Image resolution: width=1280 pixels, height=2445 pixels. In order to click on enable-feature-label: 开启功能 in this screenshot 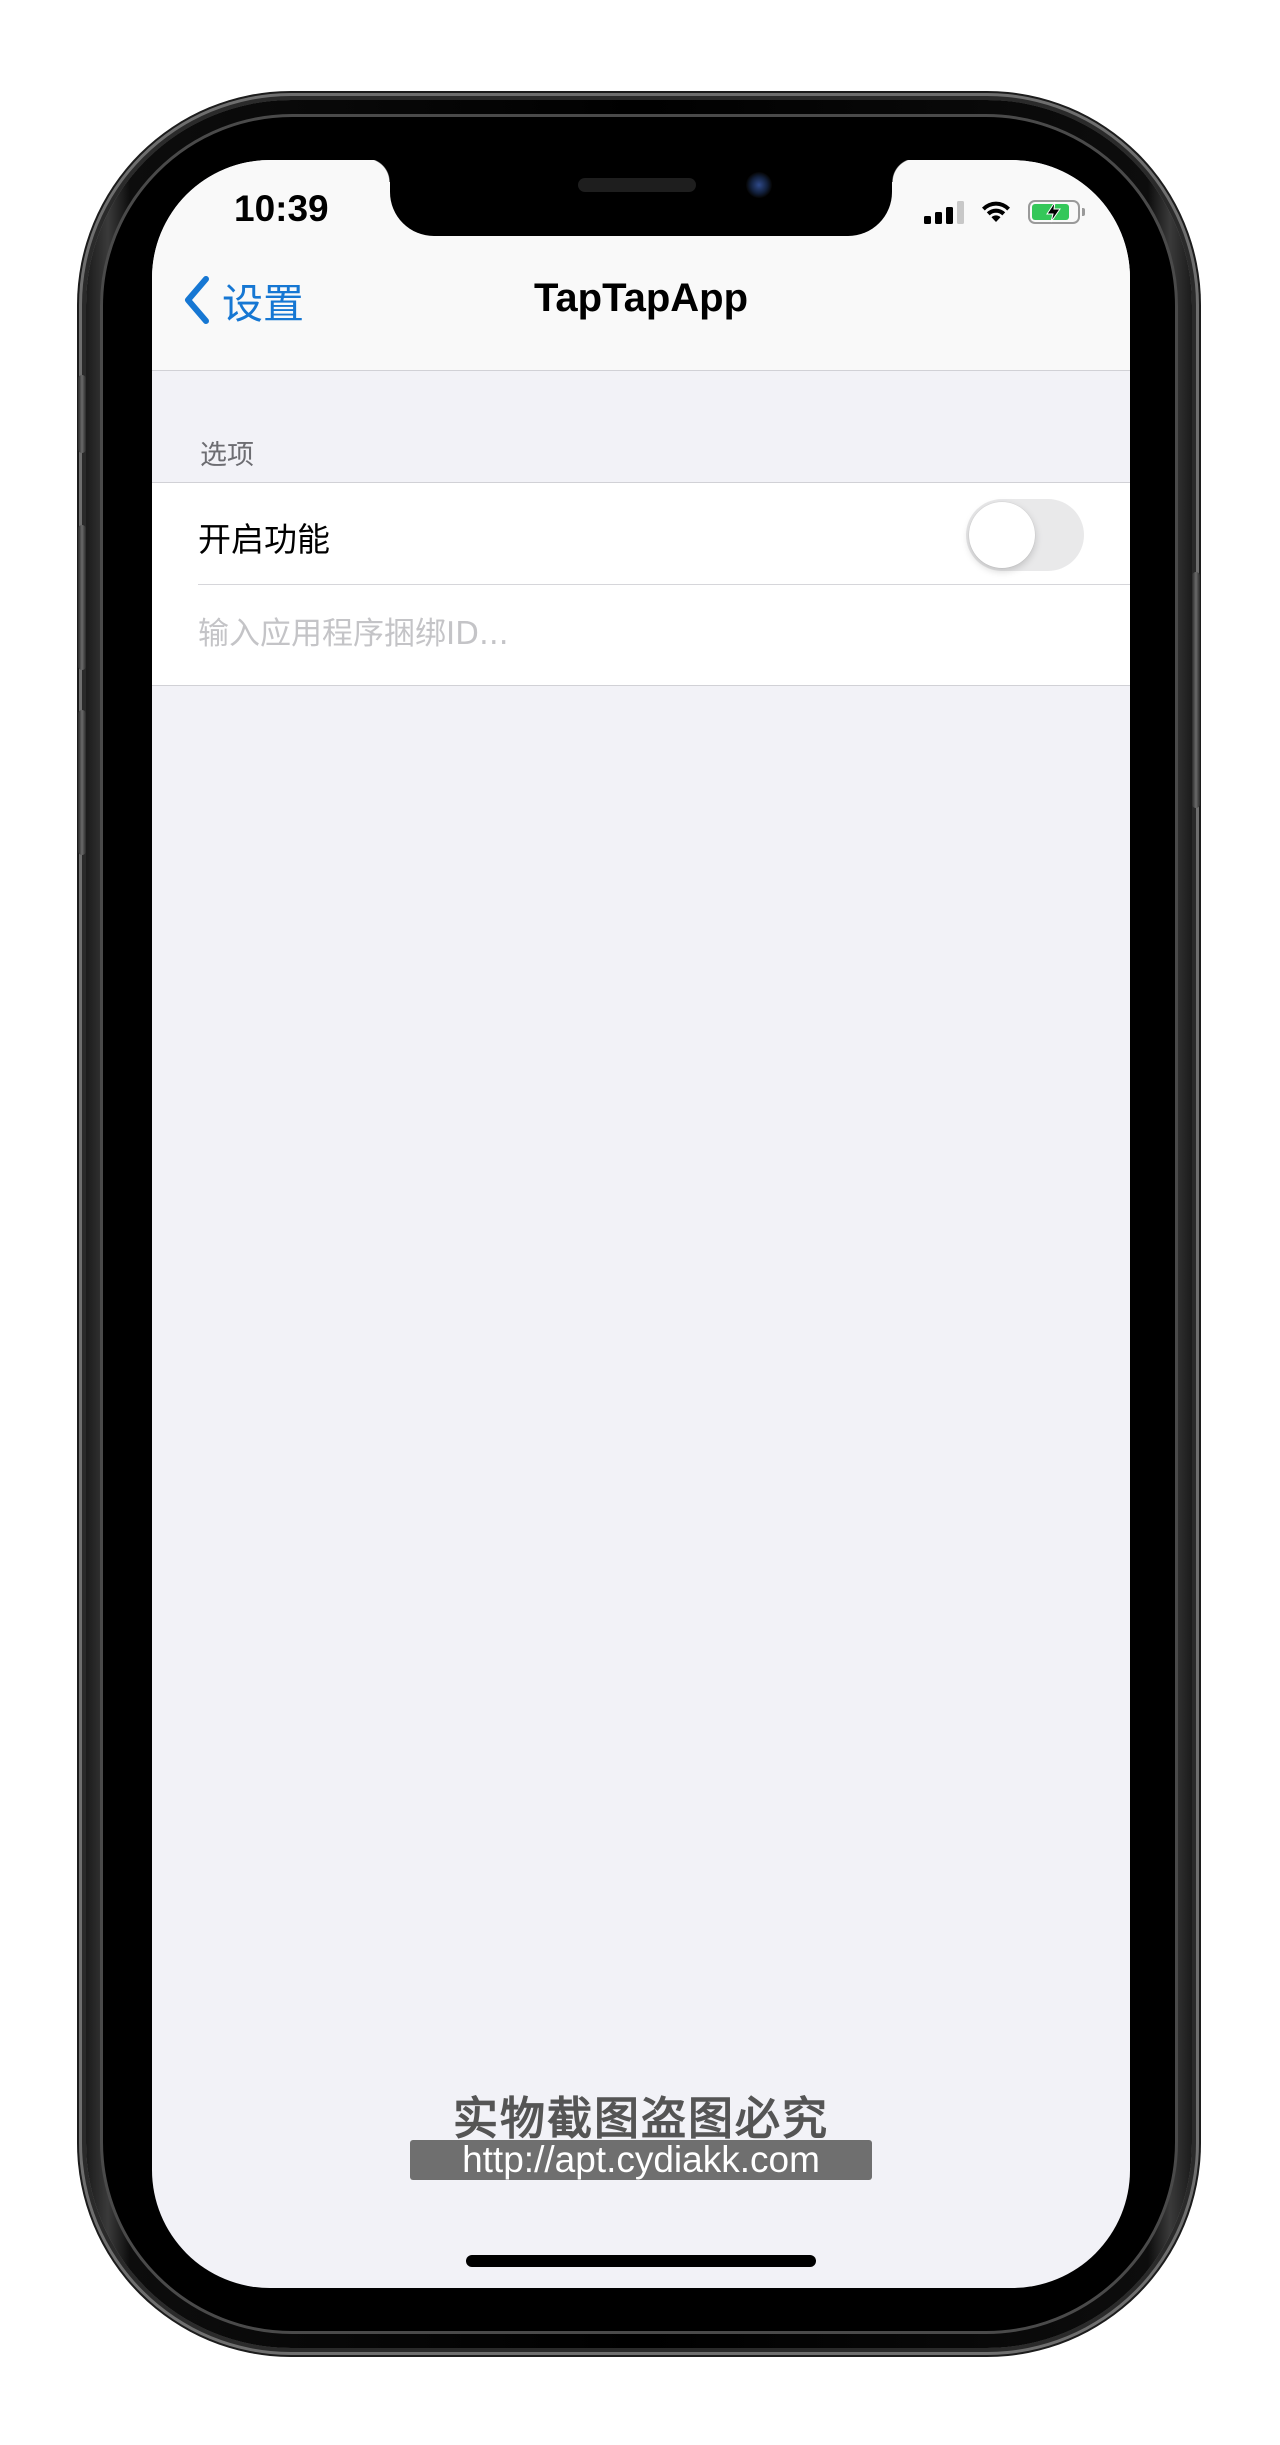, I will do `click(264, 539)`.